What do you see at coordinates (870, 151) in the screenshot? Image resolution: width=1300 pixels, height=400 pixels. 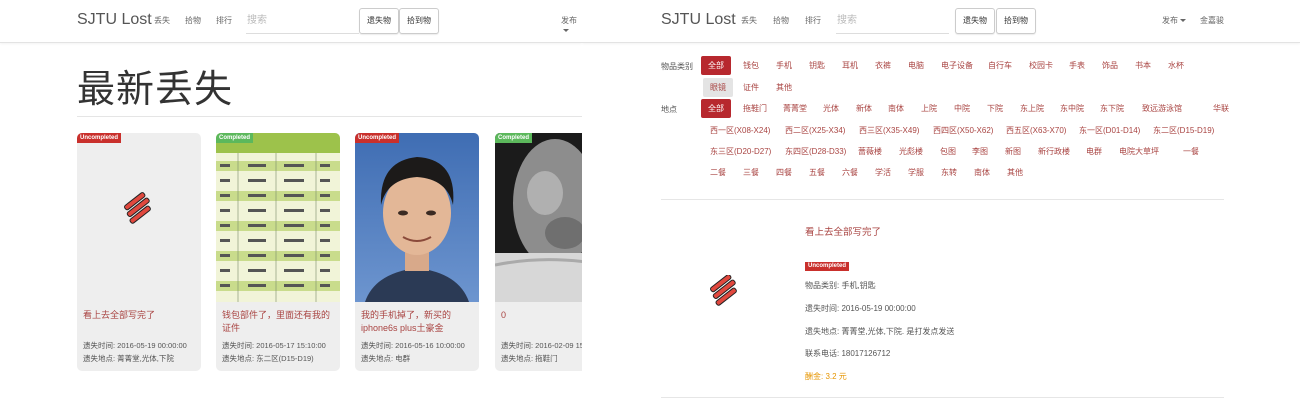 I see `place-pill: 蔷薇楼` at bounding box center [870, 151].